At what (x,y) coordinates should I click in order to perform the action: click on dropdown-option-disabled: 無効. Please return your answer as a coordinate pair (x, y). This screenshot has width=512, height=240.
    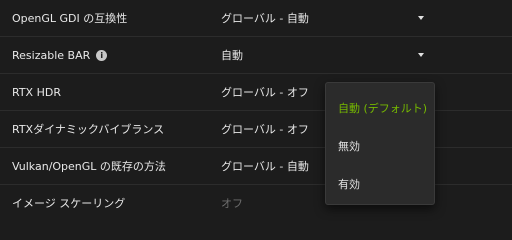
    Looking at the image, I should click on (349, 146).